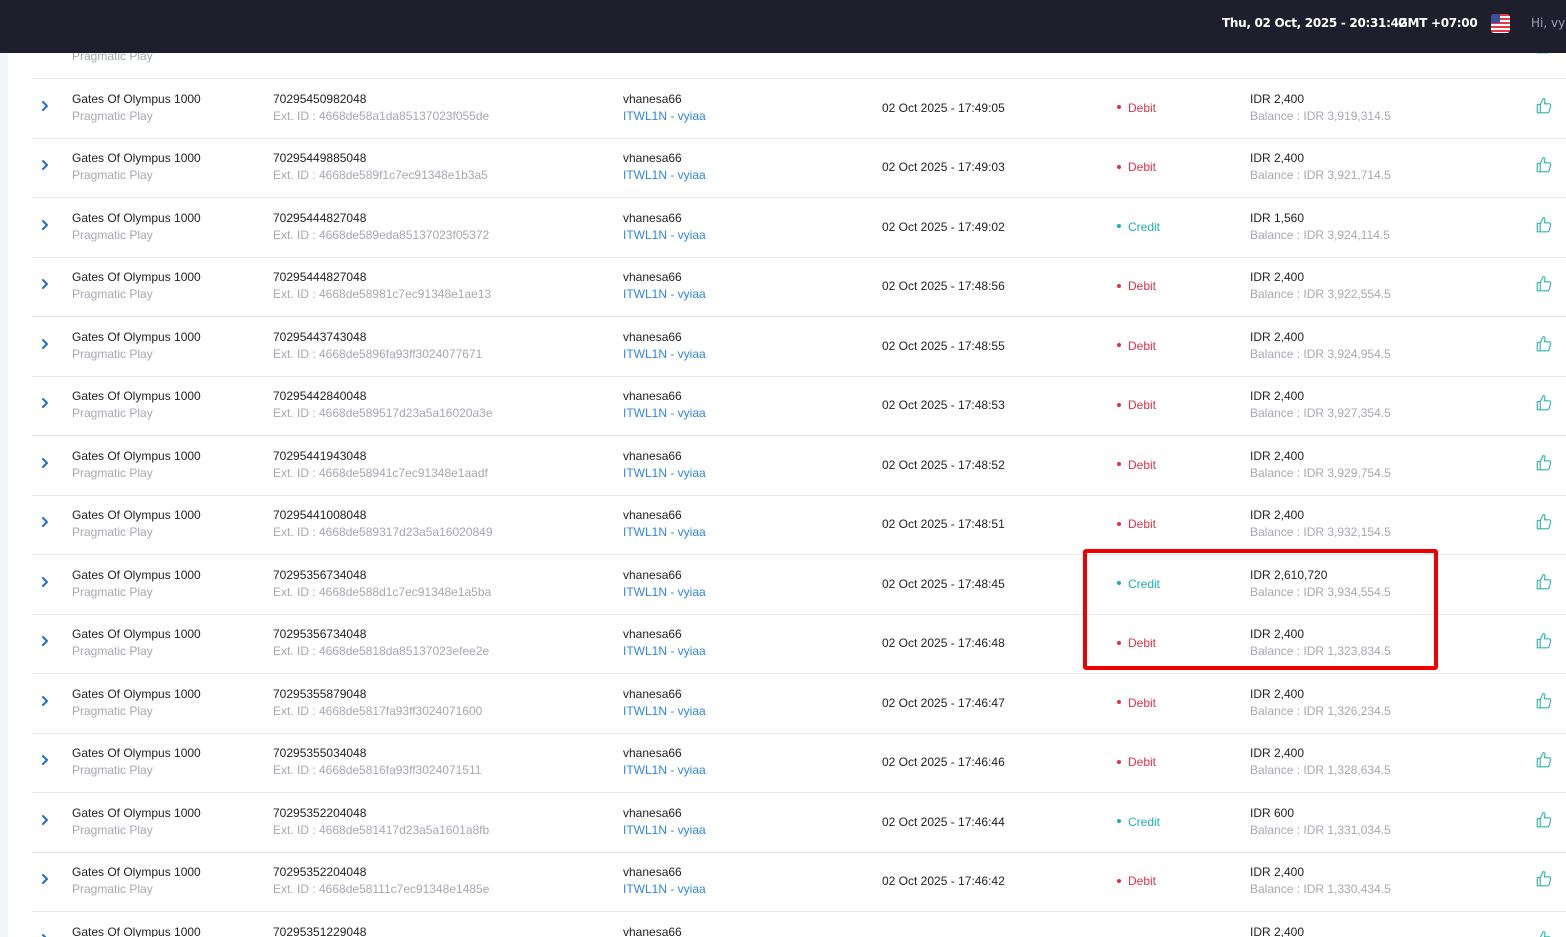  Describe the element at coordinates (1320, 227) in the screenshot. I see `amount-cell: IDR 1,560 Balance : IDR 3,924,114.5` at that location.